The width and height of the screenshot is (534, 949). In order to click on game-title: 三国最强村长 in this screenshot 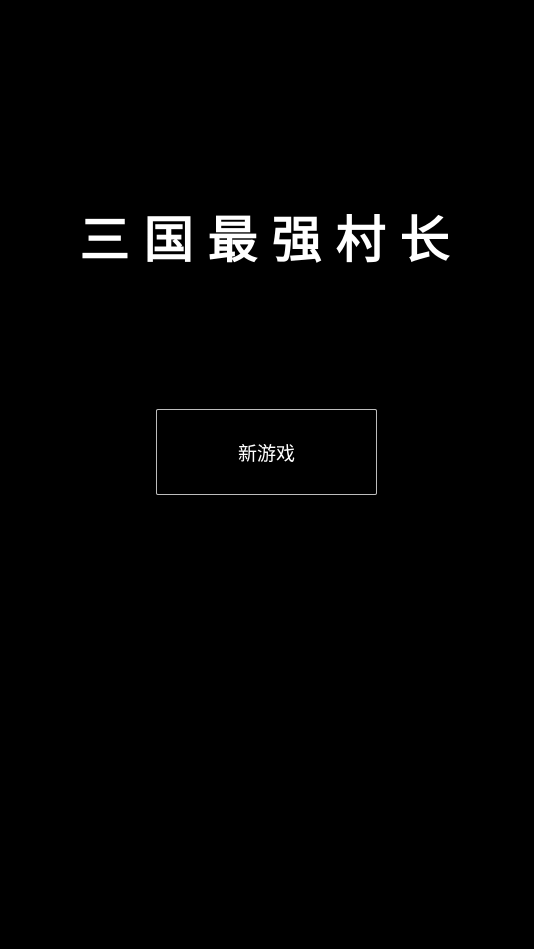, I will do `click(272, 239)`.